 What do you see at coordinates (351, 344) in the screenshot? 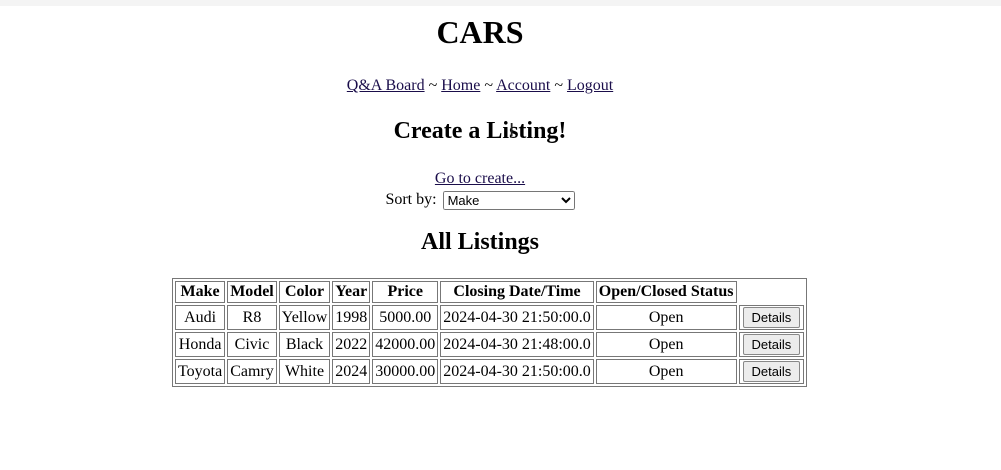
I see `cell-year: 2022` at bounding box center [351, 344].